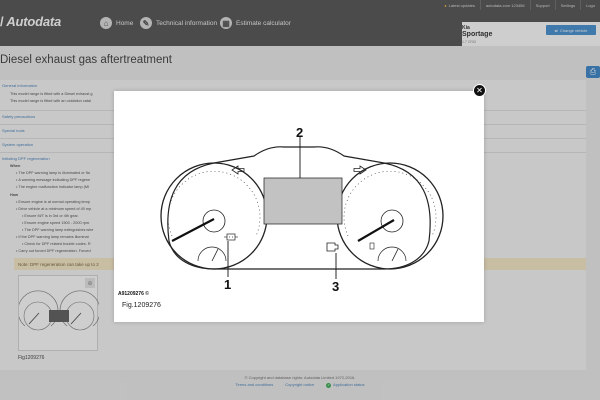 Image resolution: width=600 pixels, height=400 pixels. I want to click on modal-caption: Fig.1209276, so click(141, 305).